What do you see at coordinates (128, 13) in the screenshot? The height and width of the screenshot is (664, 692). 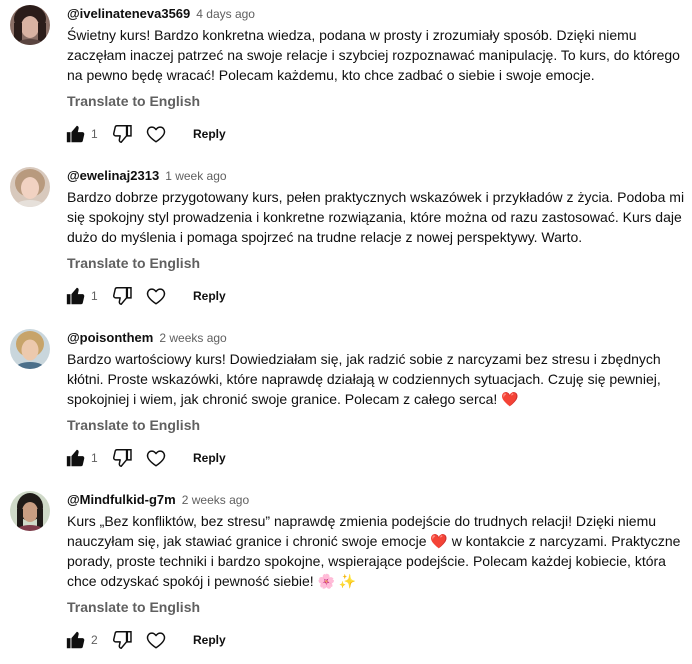 I see `author-name: @ivelinateneva3569` at bounding box center [128, 13].